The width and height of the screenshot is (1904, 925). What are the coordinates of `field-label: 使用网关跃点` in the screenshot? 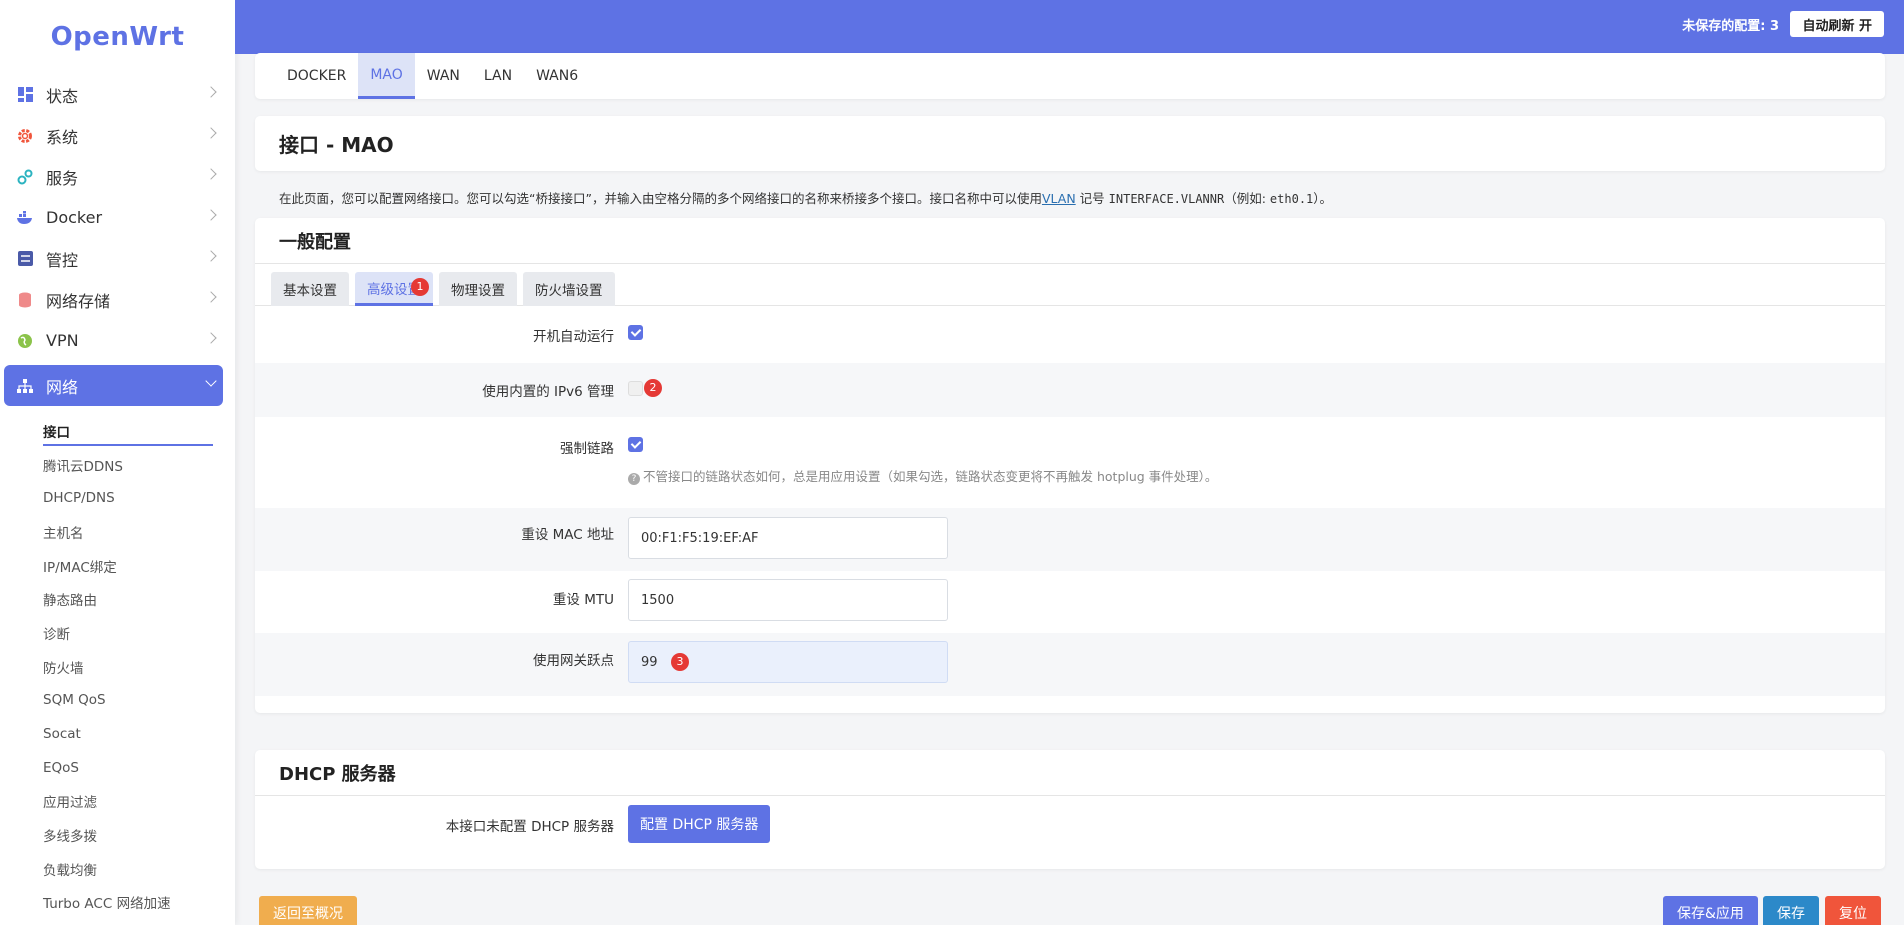 It's located at (573, 661).